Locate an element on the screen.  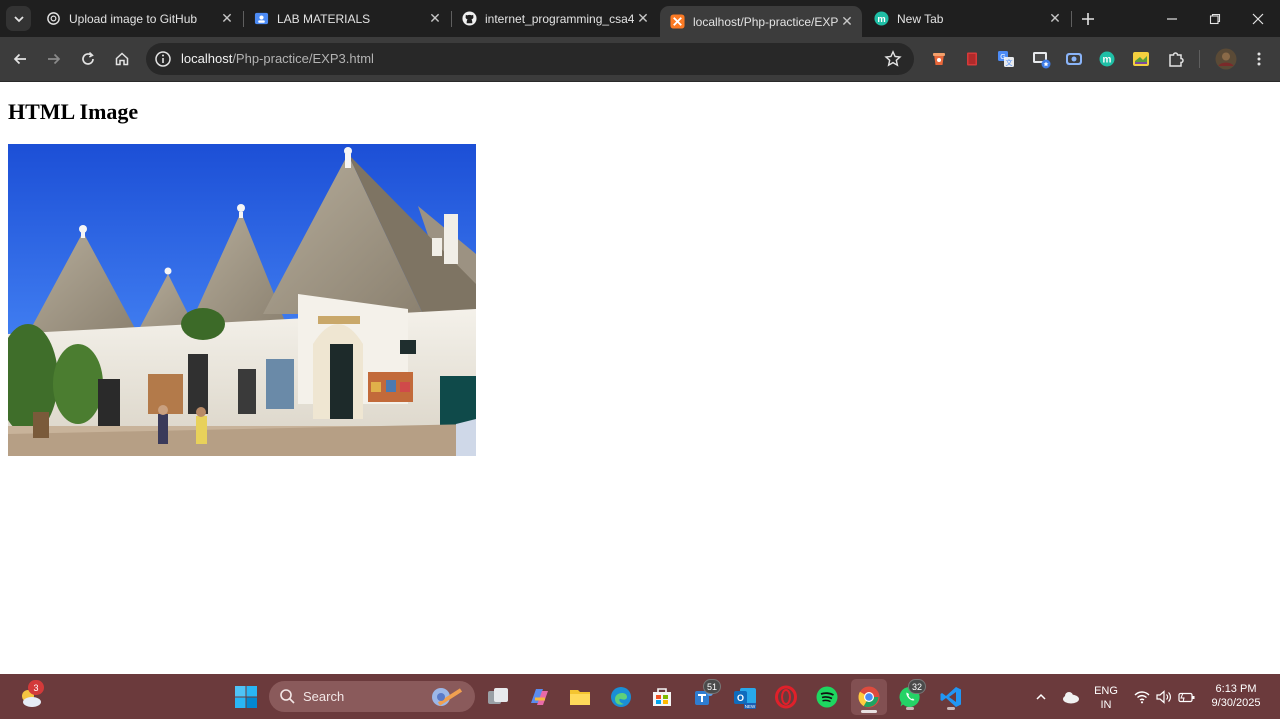
back-button is located at coordinates (20, 59).